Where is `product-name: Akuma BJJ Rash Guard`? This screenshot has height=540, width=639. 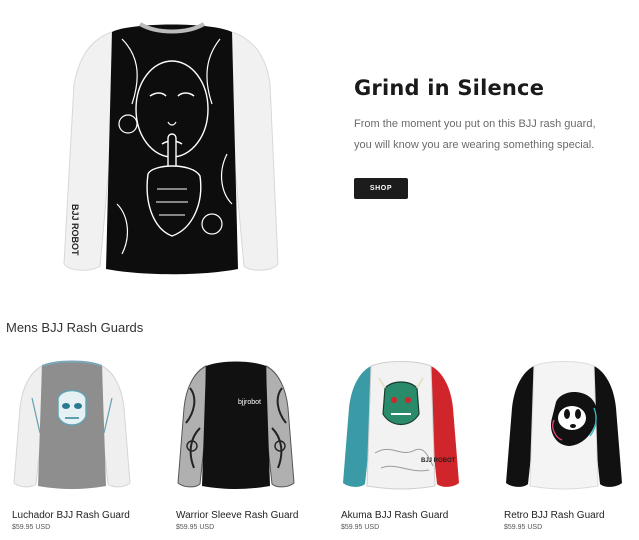
product-name: Akuma BJJ Rash Guard is located at coordinates (394, 515).